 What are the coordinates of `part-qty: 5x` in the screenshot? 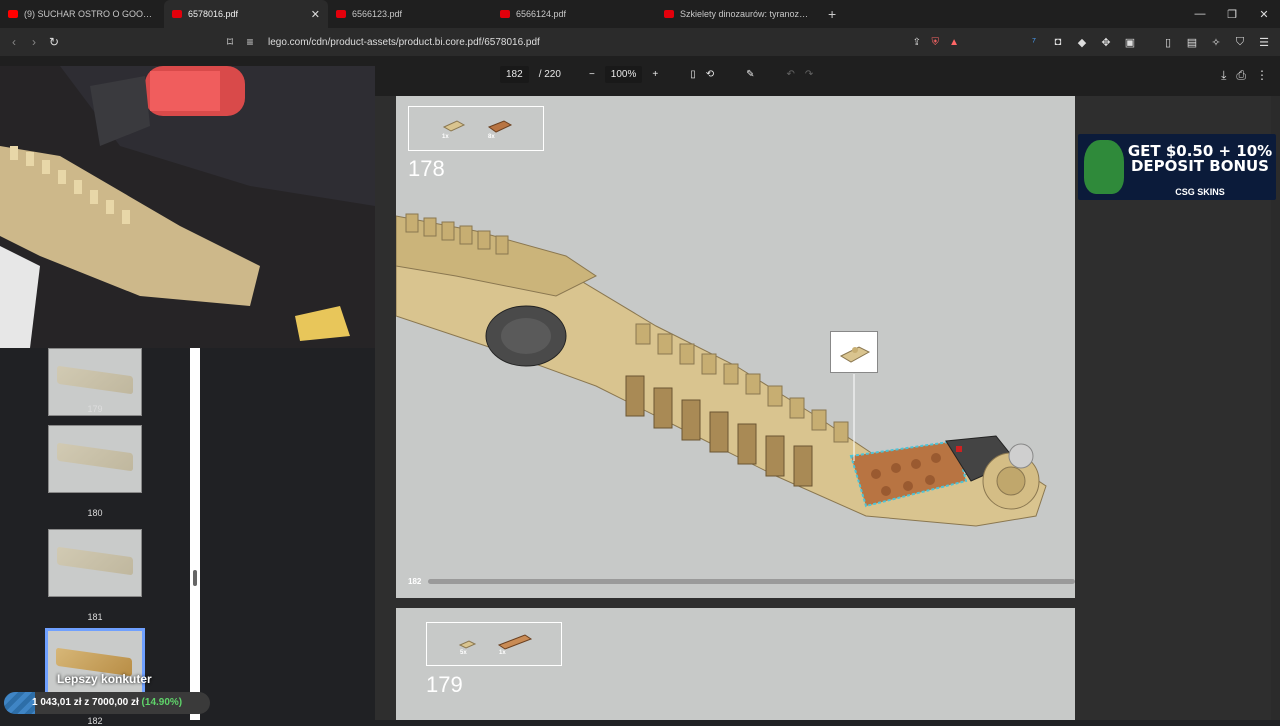 It's located at (463, 653).